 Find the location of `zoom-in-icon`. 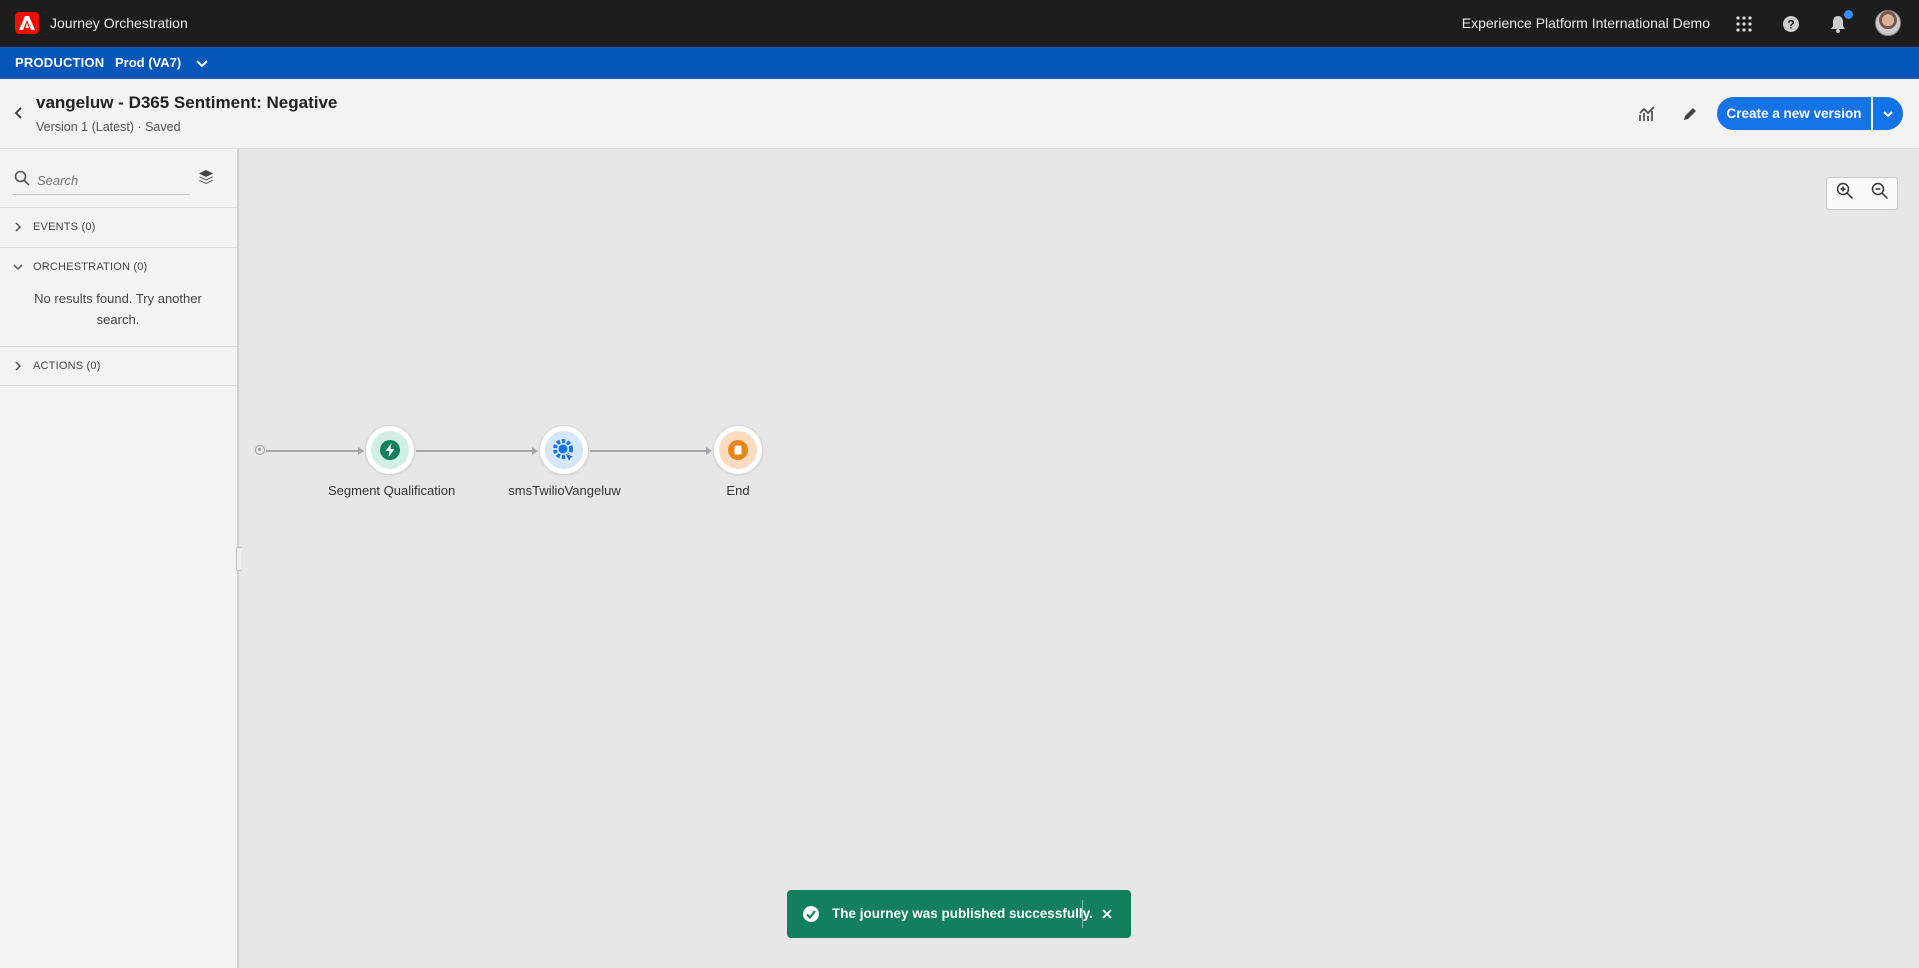

zoom-in-icon is located at coordinates (1845, 193).